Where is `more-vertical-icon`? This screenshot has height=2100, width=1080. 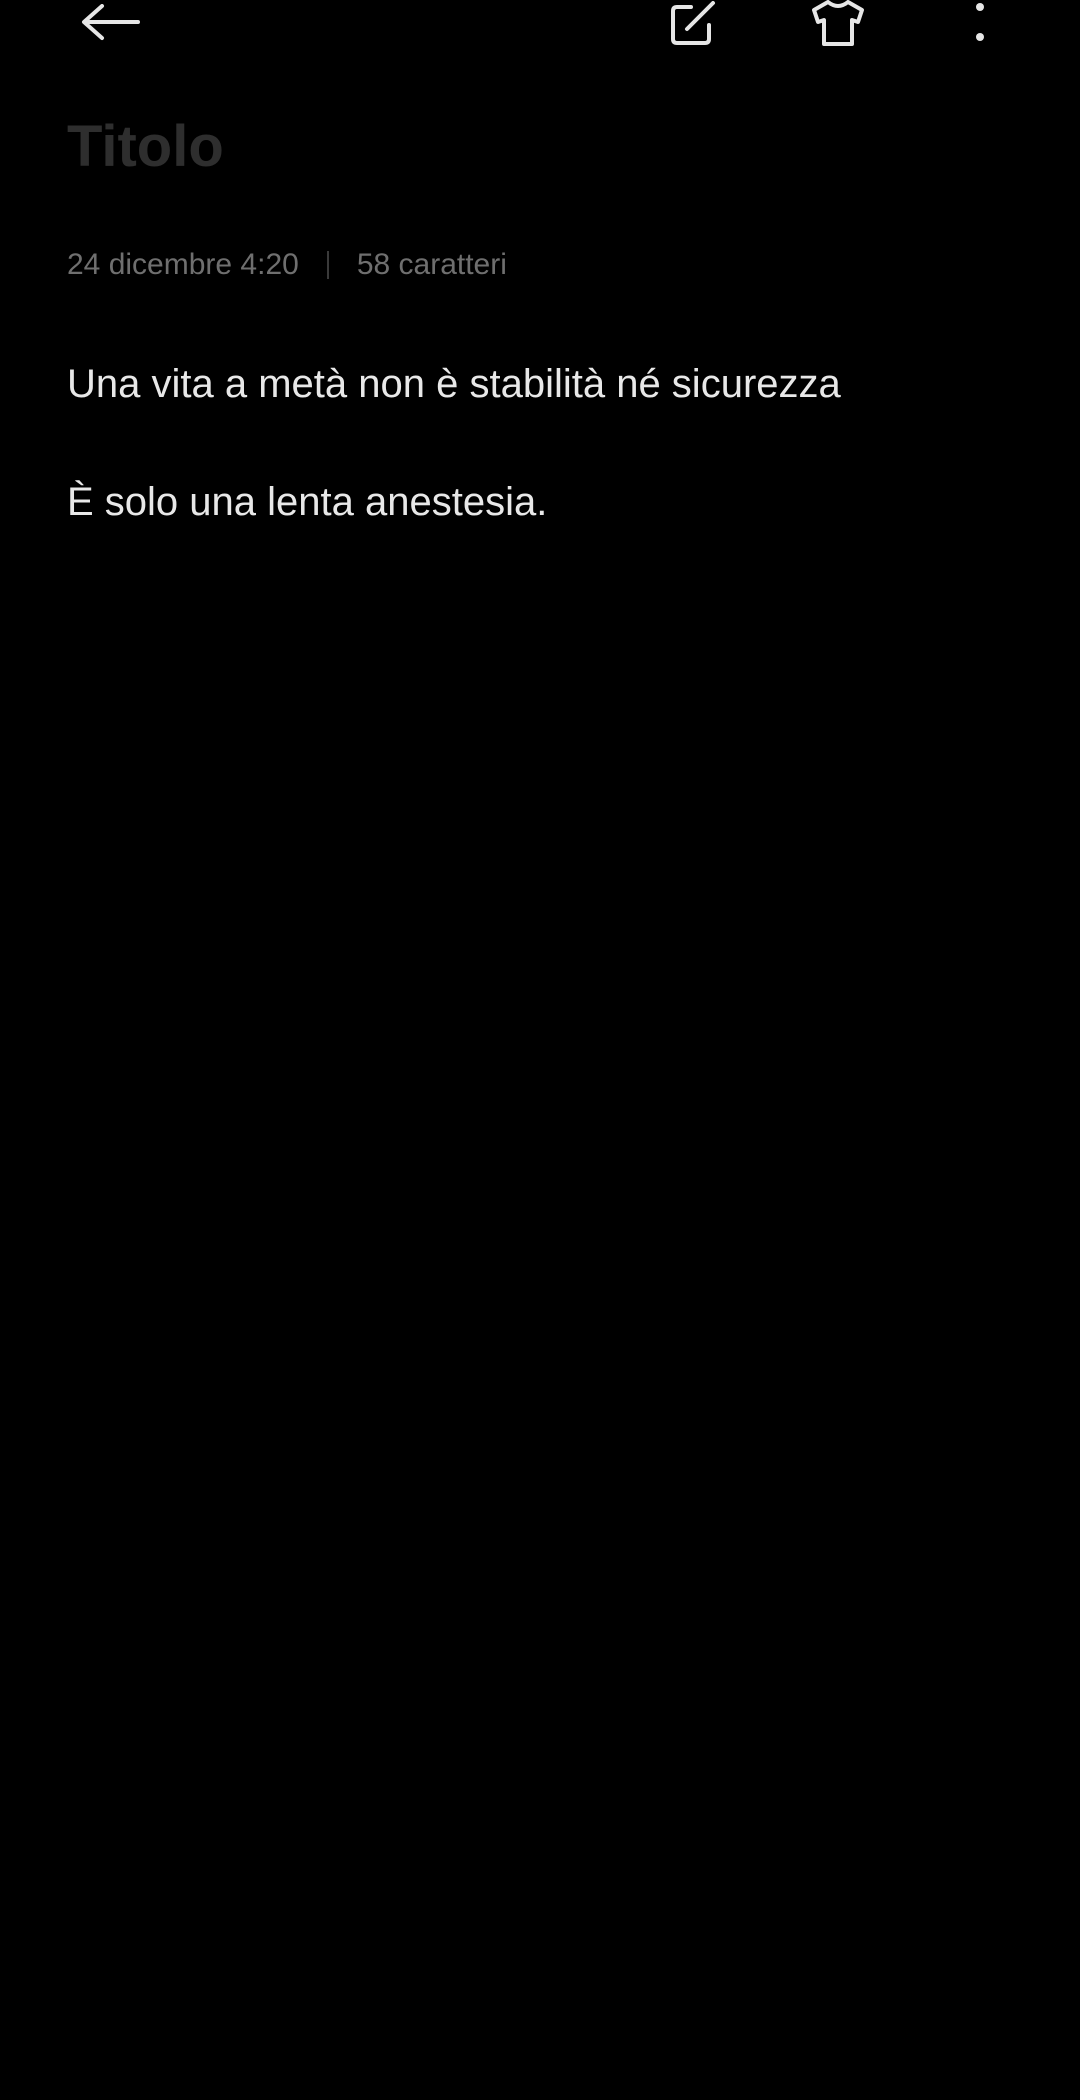 more-vertical-icon is located at coordinates (980, 24).